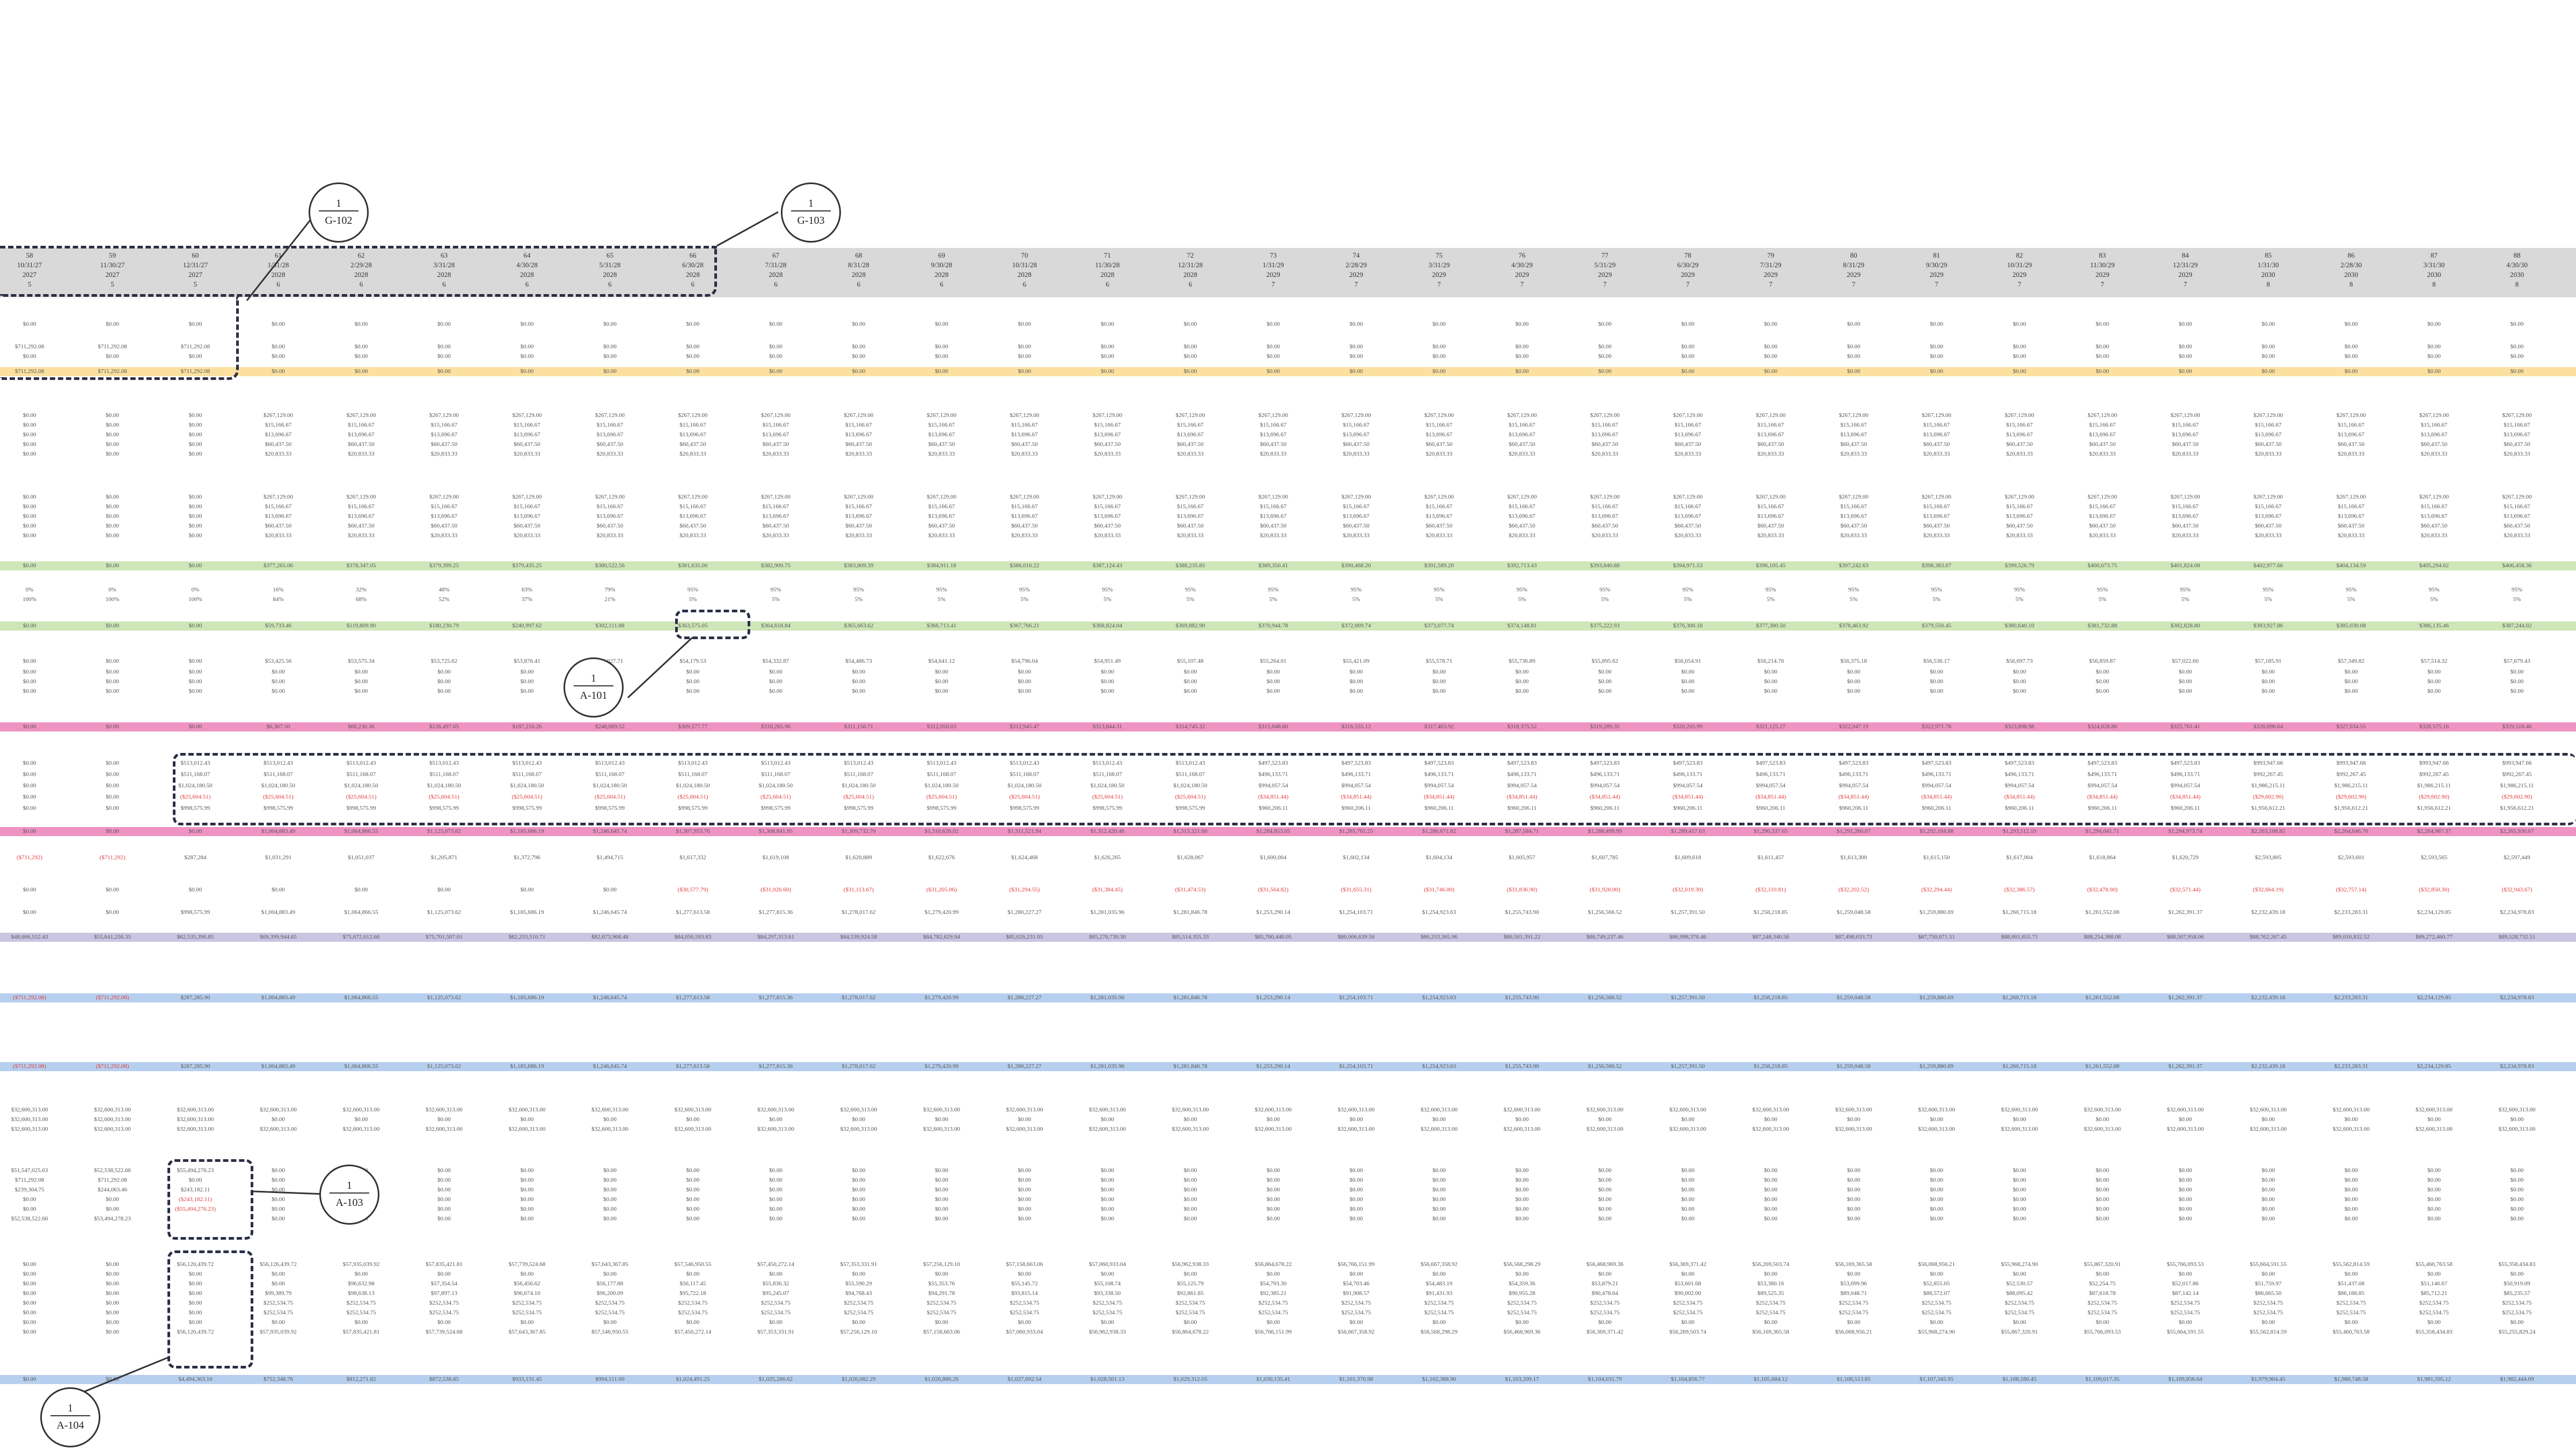 The width and height of the screenshot is (2576, 1449). I want to click on callout-g103-number: 1, so click(811, 203).